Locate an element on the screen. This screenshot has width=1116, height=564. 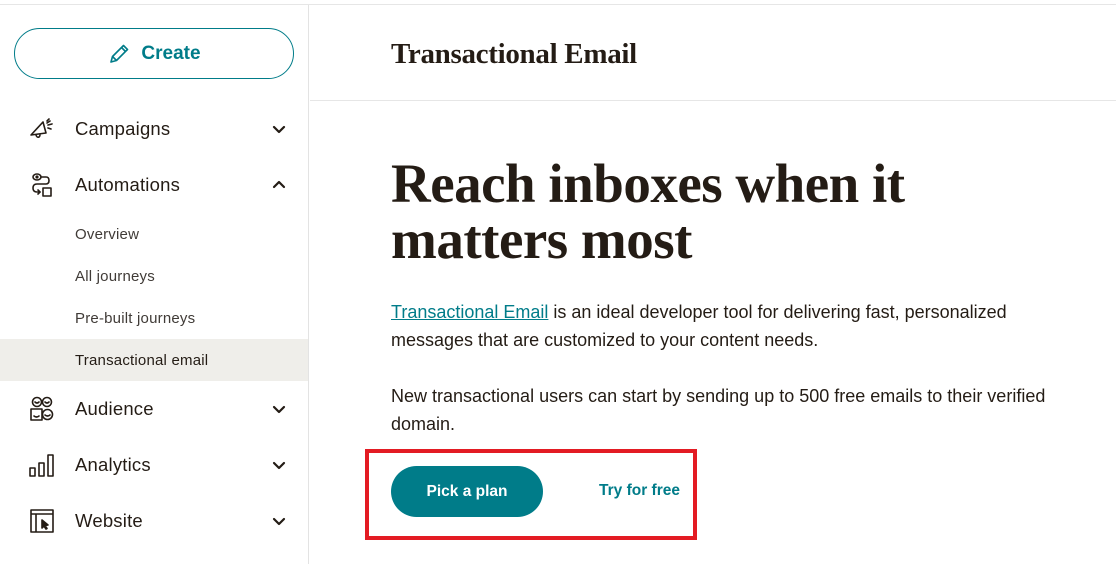
sidebar-subitem-pre-built-journeys: Pre-built journeys is located at coordinates (154, 318).